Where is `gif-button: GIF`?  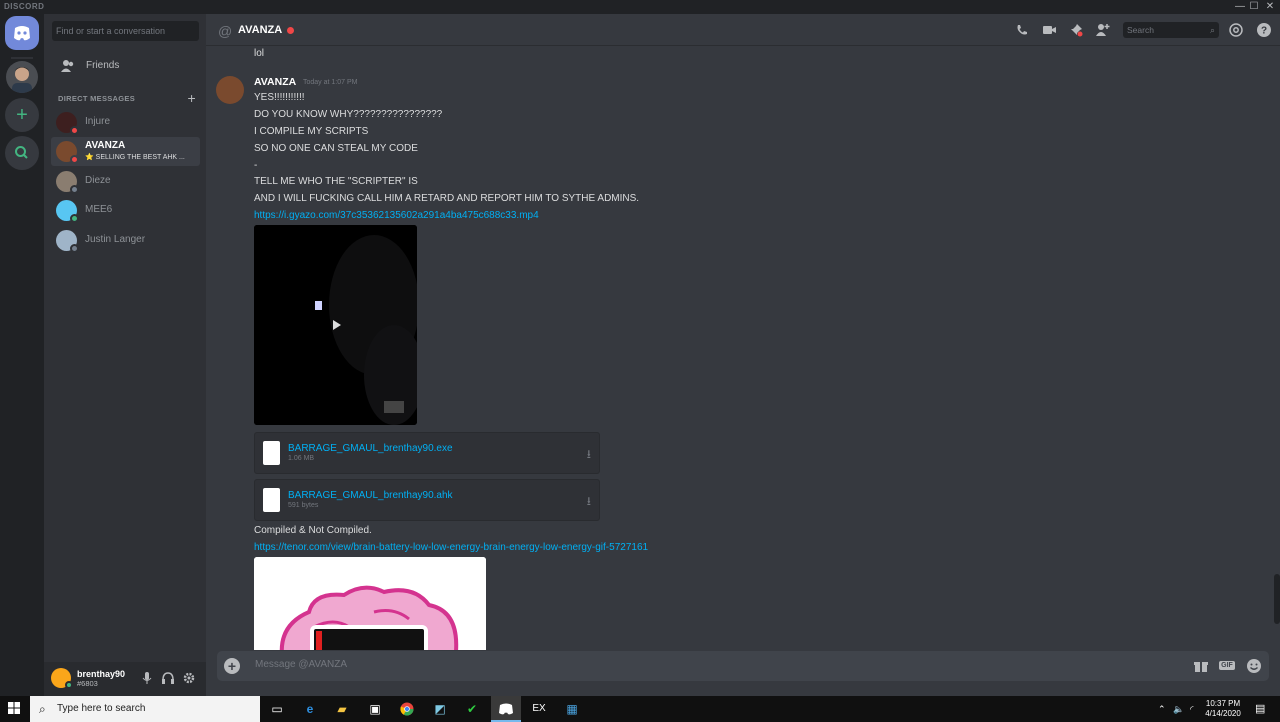
gif-button: GIF is located at coordinates (1227, 666).